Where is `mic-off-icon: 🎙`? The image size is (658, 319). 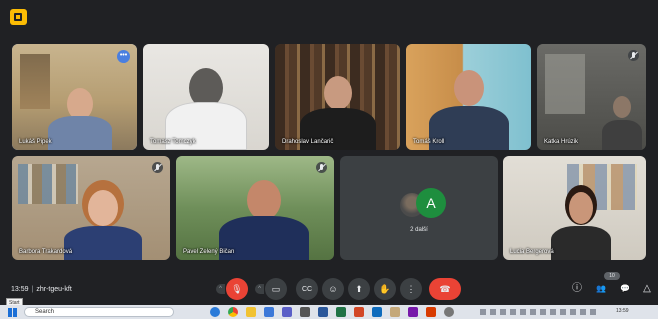 mic-off-icon: 🎙 is located at coordinates (237, 288).